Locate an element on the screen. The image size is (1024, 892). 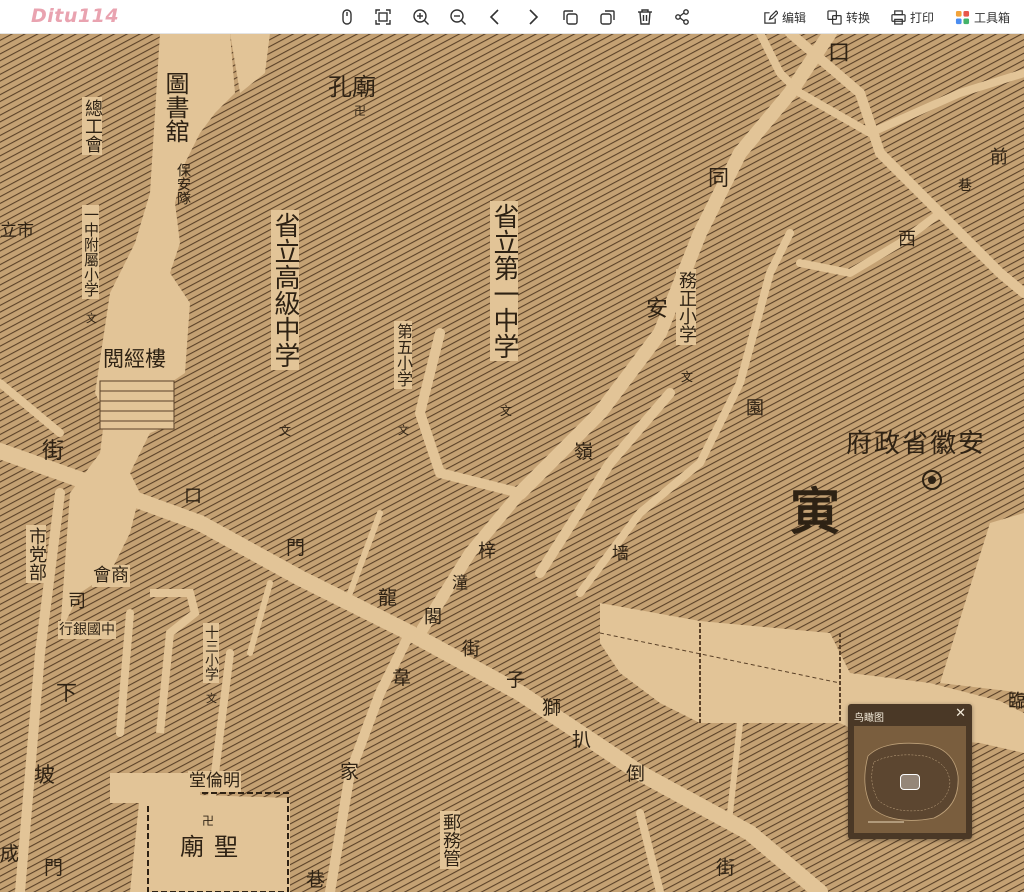
brick-gate is located at coordinates (137, 405).